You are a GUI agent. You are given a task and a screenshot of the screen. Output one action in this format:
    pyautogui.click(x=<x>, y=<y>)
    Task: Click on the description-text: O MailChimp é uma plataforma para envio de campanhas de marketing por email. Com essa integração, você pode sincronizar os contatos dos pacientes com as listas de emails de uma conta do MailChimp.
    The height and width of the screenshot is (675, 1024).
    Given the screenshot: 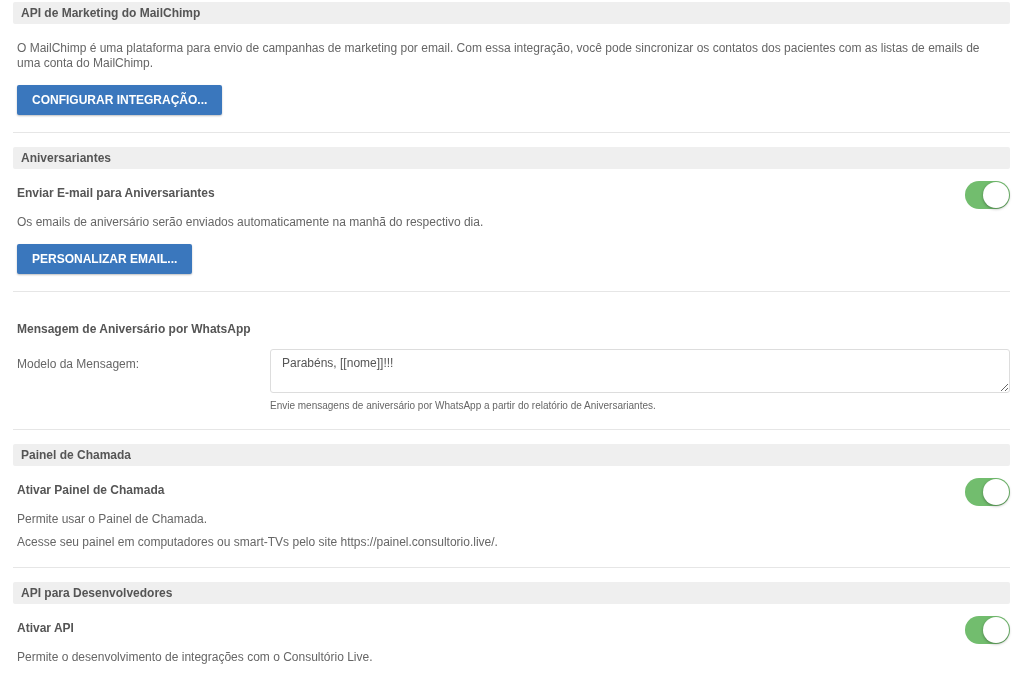 What is the action you would take?
    pyautogui.click(x=498, y=56)
    